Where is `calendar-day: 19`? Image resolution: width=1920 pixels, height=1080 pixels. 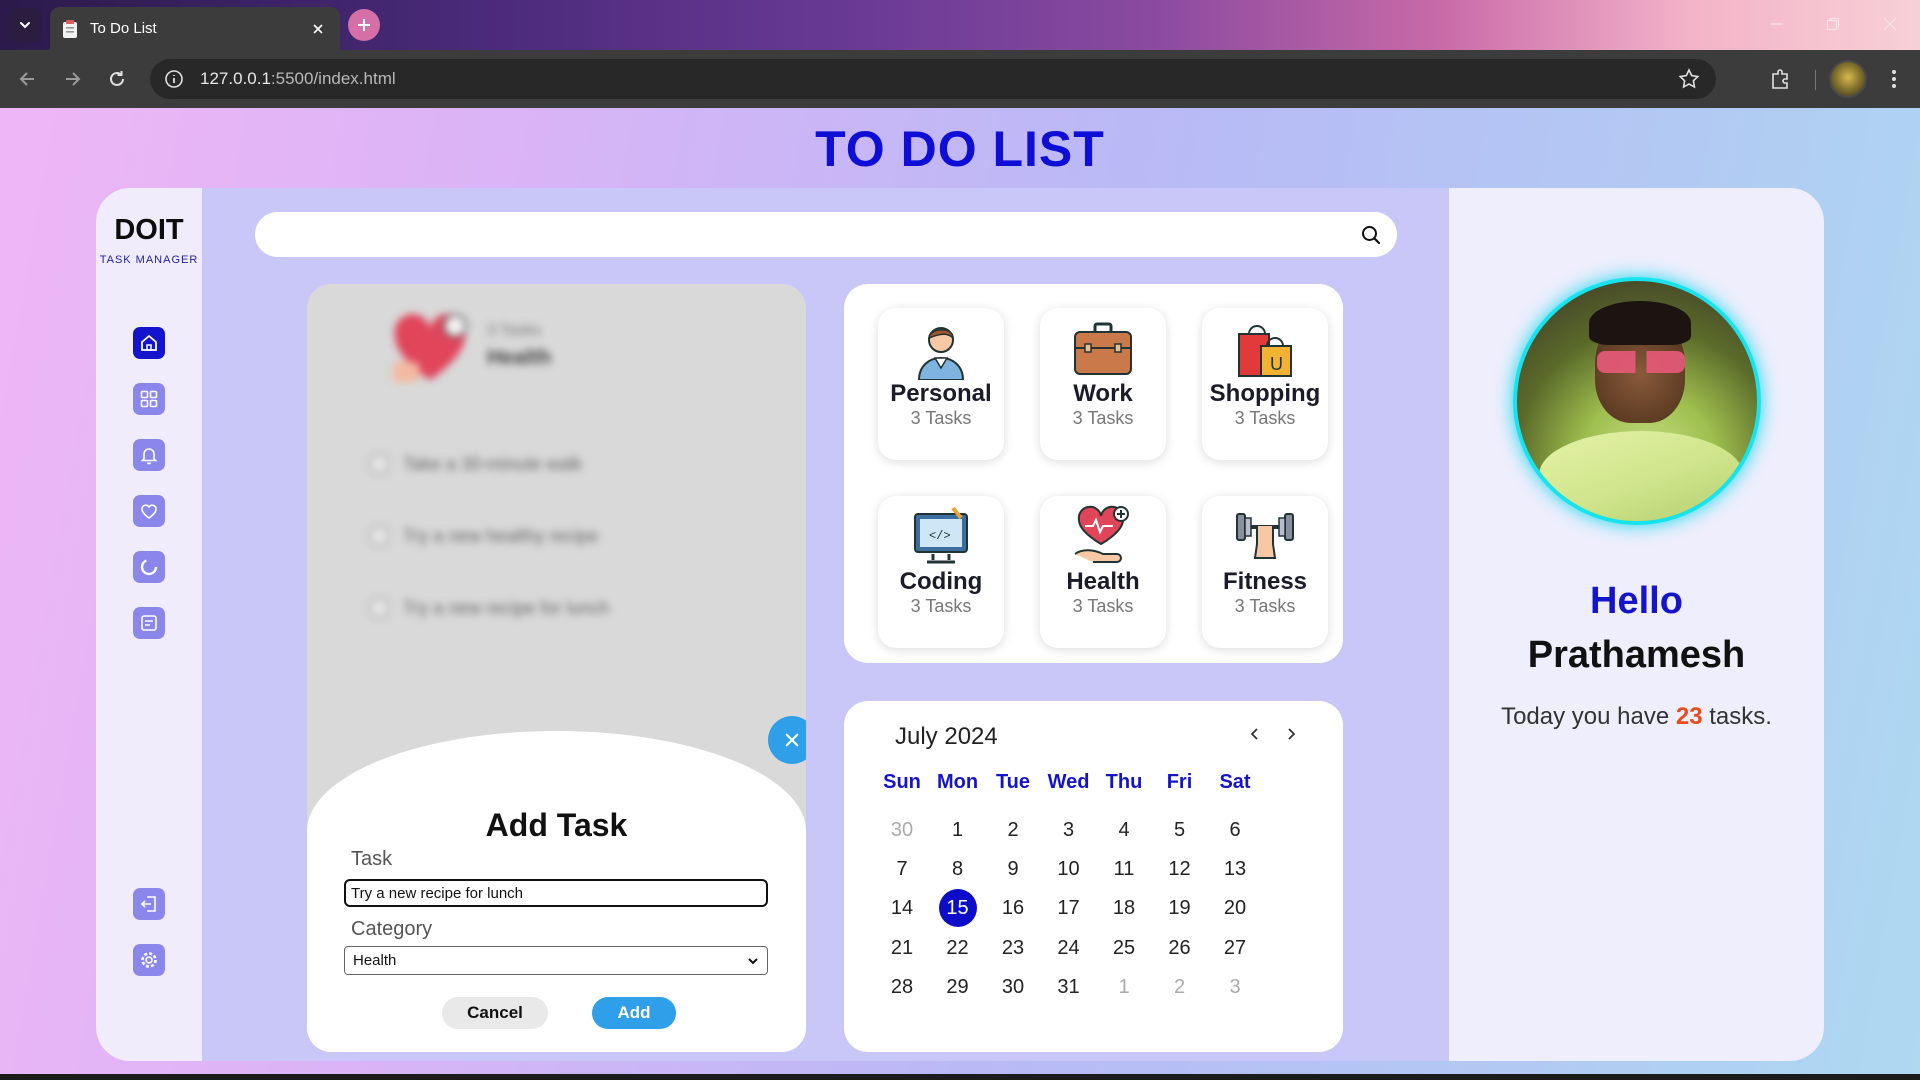 calendar-day: 19 is located at coordinates (1180, 908).